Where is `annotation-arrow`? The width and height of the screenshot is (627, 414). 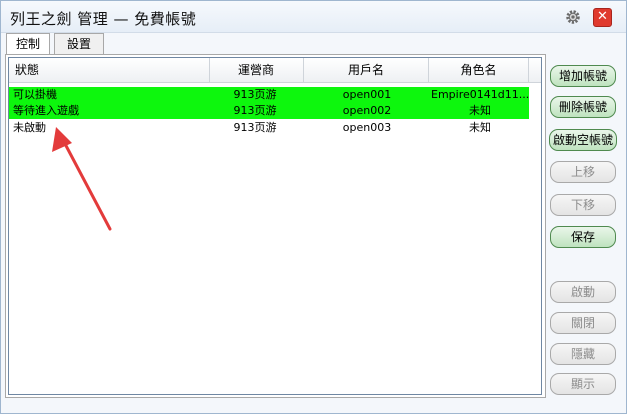
annotation-arrow is located at coordinates (82, 179).